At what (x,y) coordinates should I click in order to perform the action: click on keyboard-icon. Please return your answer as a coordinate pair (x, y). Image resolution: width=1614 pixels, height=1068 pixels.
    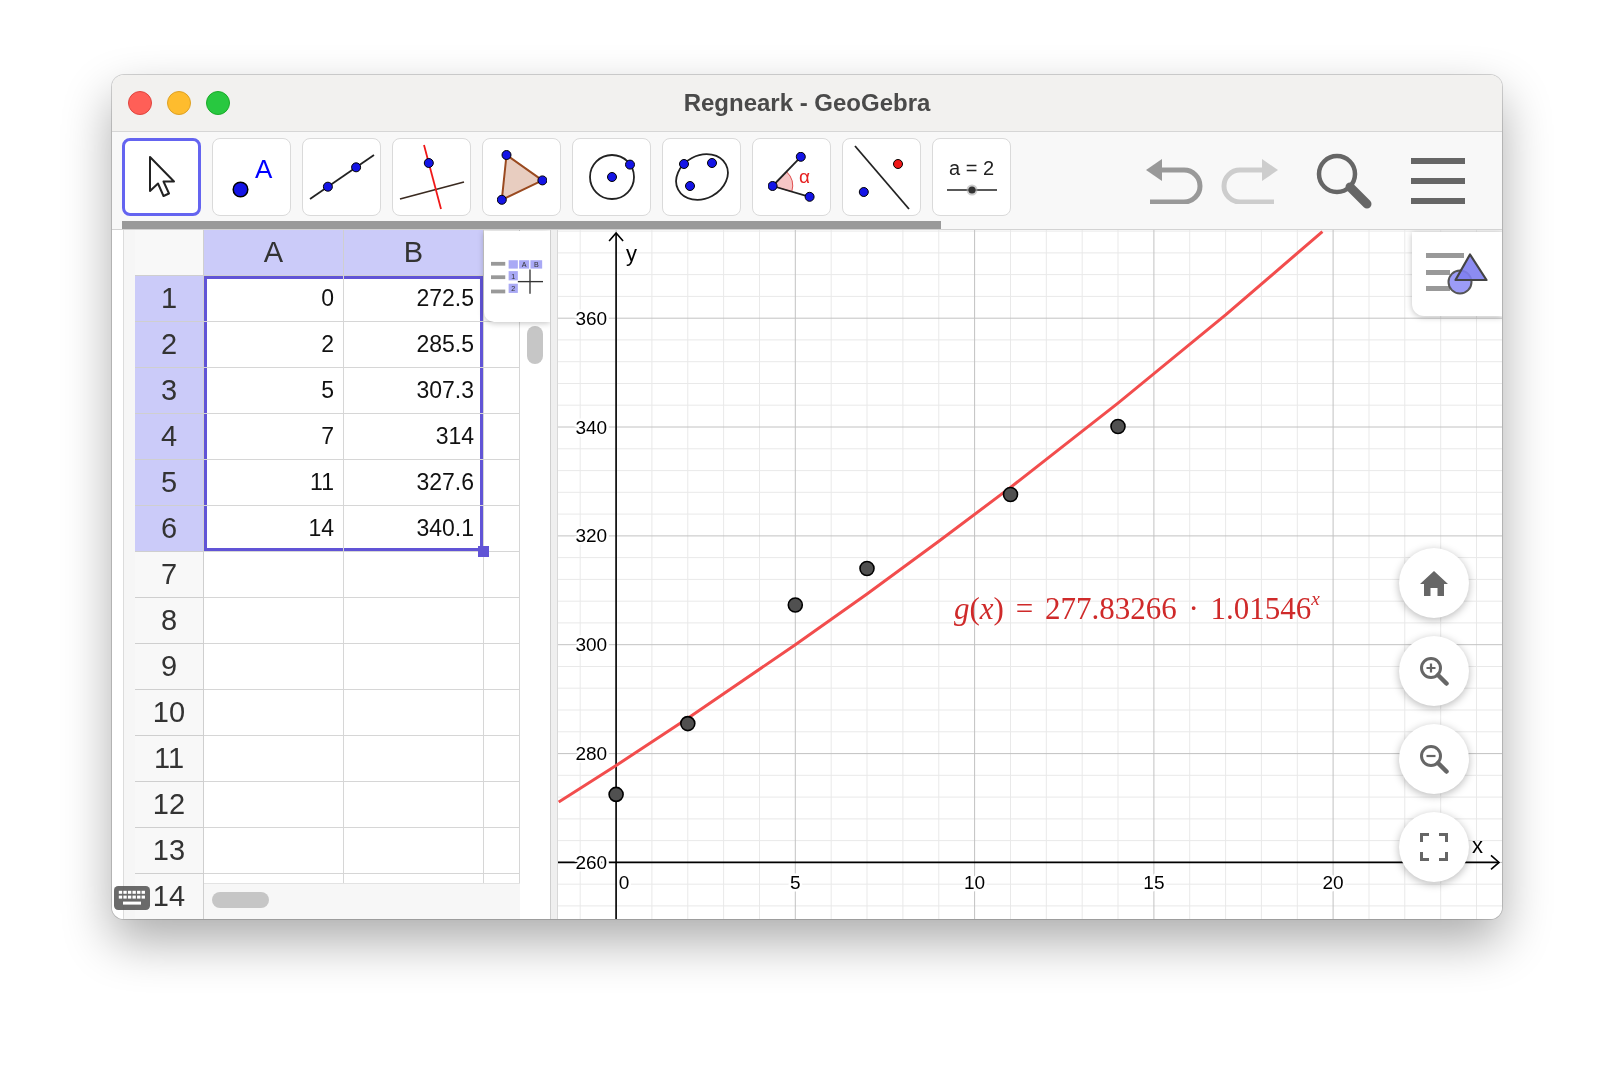
    Looking at the image, I should click on (132, 898).